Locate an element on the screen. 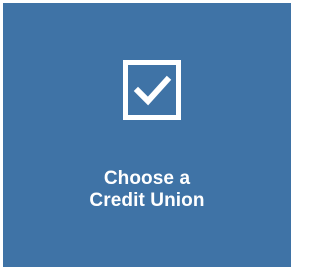 This screenshot has height=270, width=320. checkbox-checked-icon is located at coordinates (152, 90).